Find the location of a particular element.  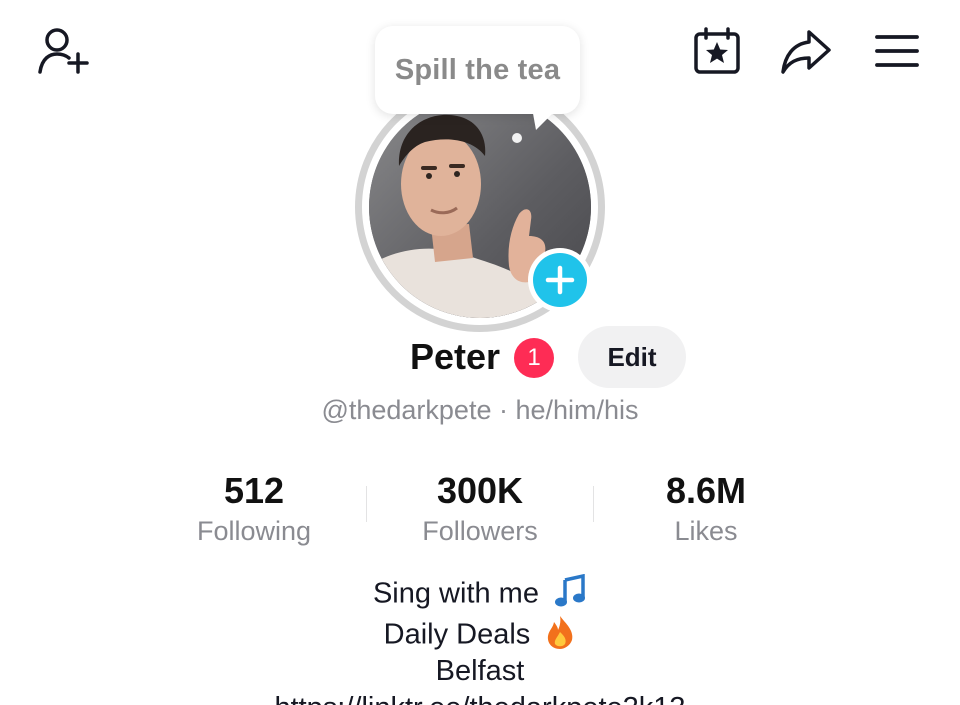

following-label: Following is located at coordinates (254, 531).